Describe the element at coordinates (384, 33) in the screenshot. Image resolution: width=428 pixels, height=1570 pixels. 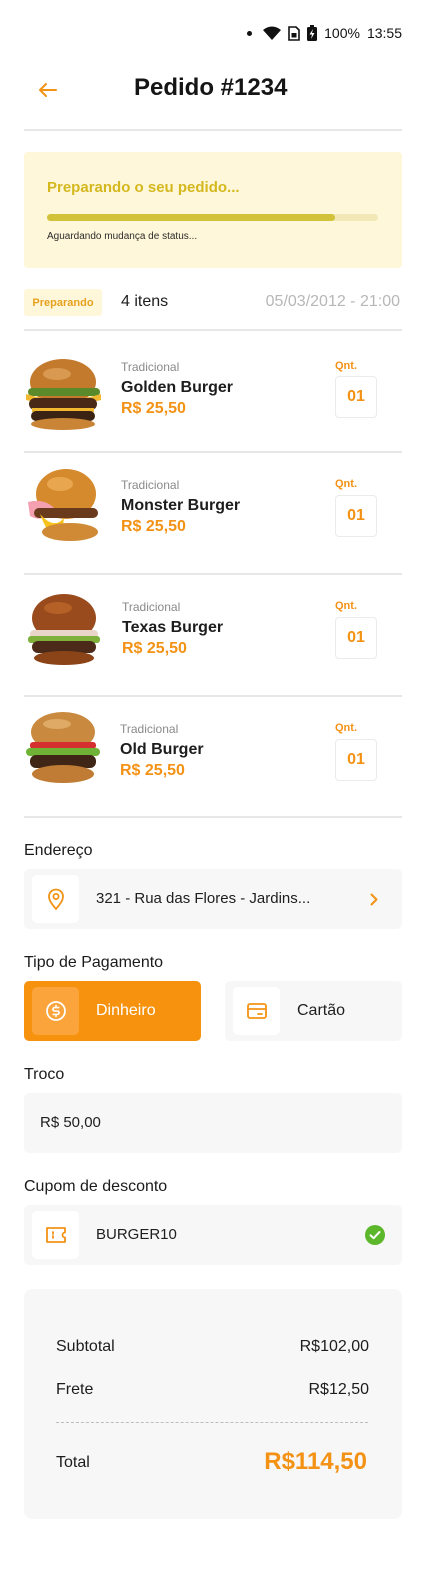
I see `clock: 13:55` at that location.